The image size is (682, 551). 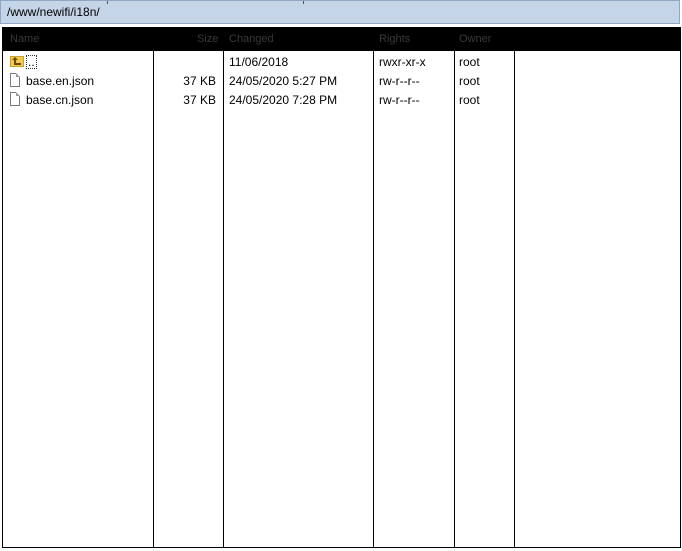 I want to click on file-changed: 11/06/2018, so click(x=259, y=62).